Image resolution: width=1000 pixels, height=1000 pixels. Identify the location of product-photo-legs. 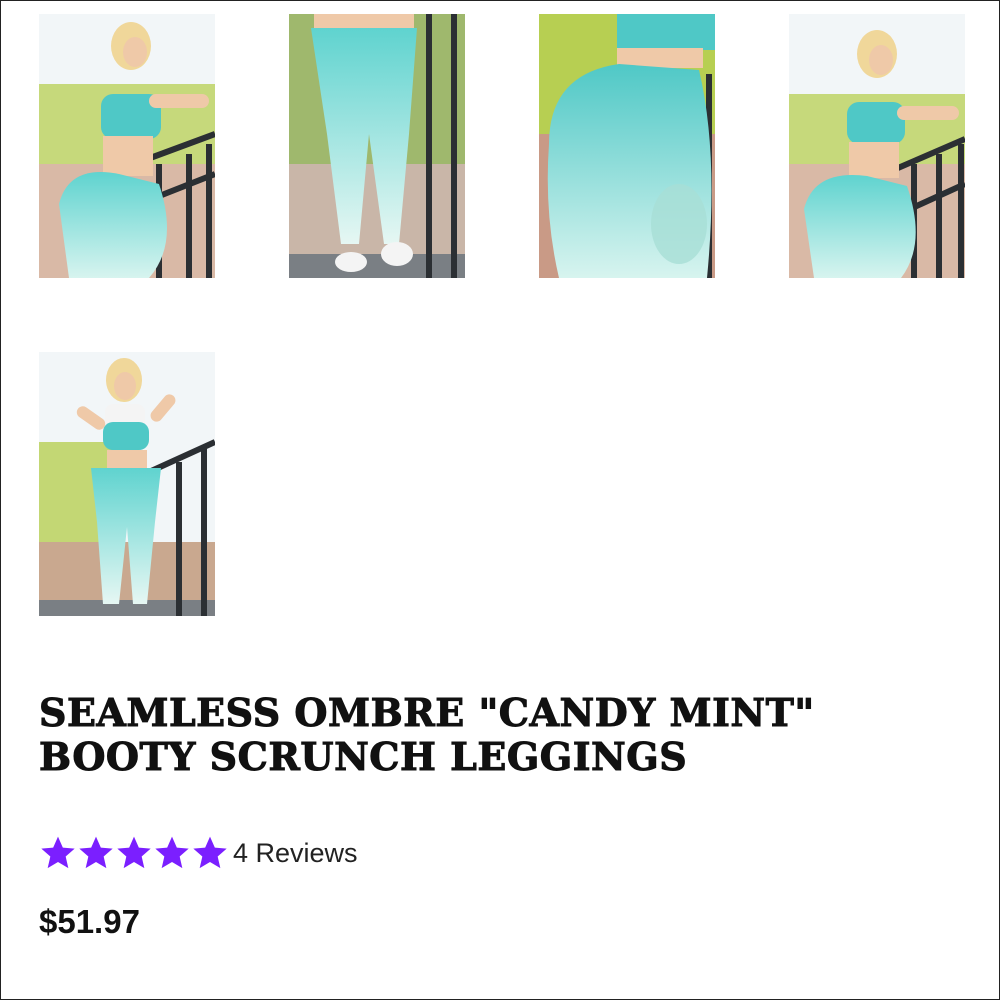
(377, 146).